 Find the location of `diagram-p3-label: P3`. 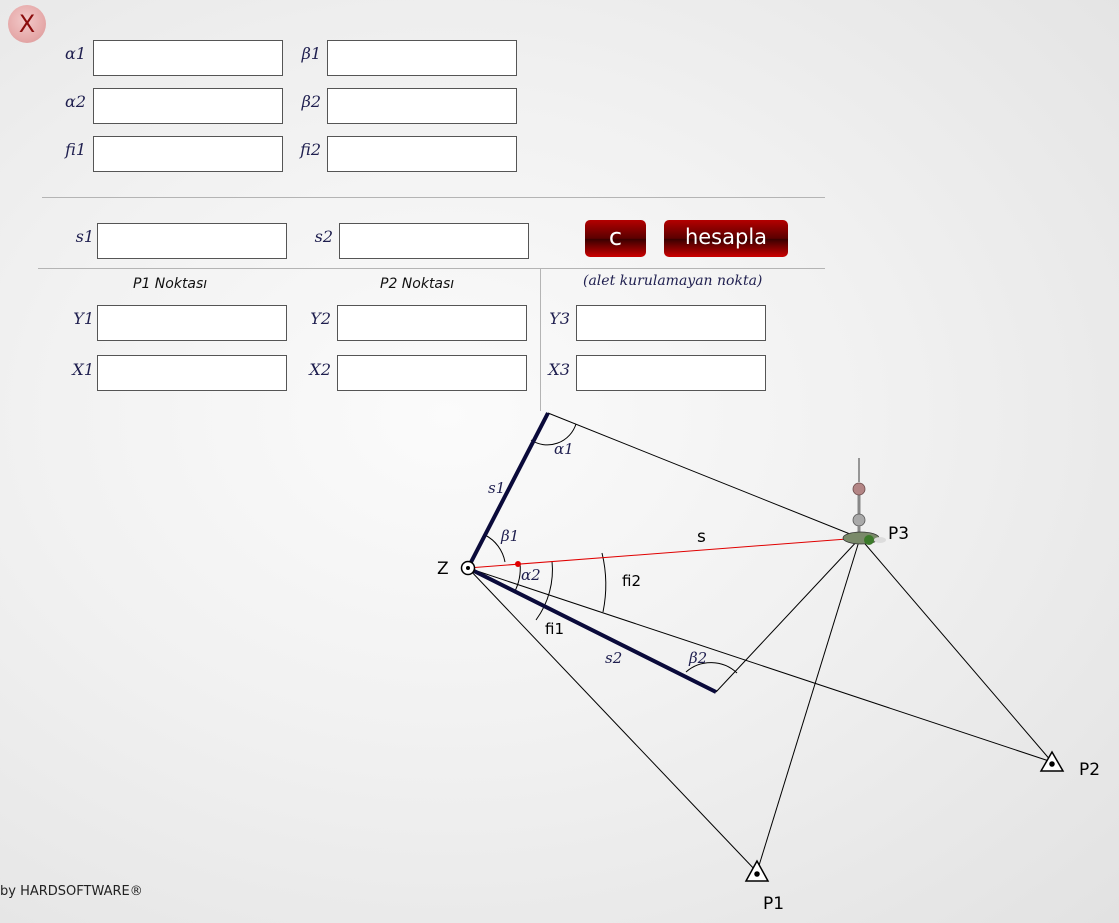

diagram-p3-label: P3 is located at coordinates (898, 534).